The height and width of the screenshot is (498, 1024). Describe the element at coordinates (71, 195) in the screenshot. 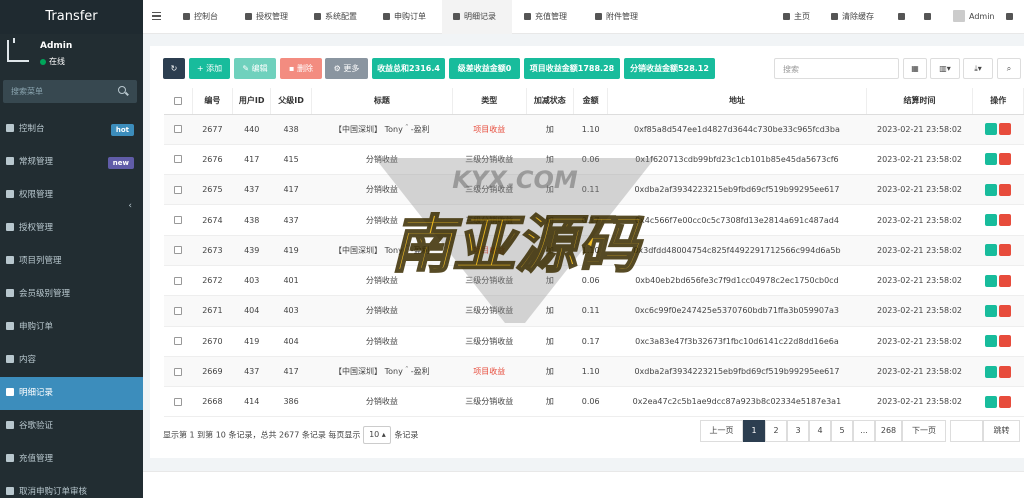

I see `sidebar-item-permissions: 权限管理 ‹` at that location.